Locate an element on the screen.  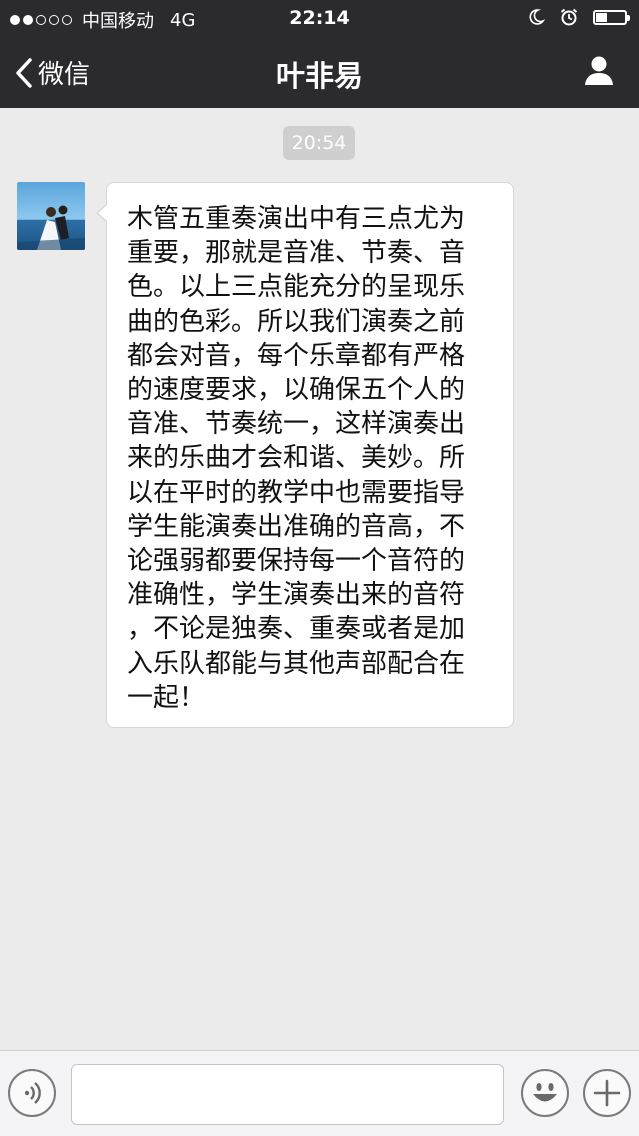
emoji-icon is located at coordinates (545, 1092).